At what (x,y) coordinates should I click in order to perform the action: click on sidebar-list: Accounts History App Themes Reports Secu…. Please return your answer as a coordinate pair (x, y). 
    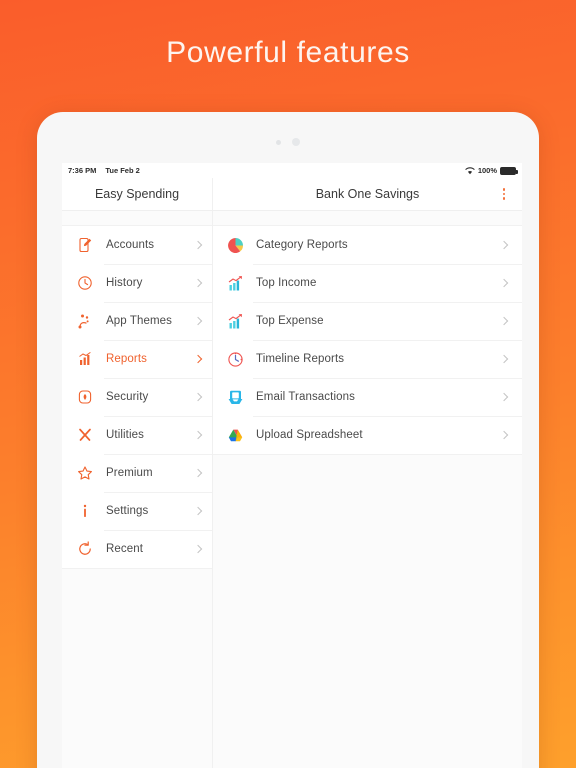
    Looking at the image, I should click on (137, 397).